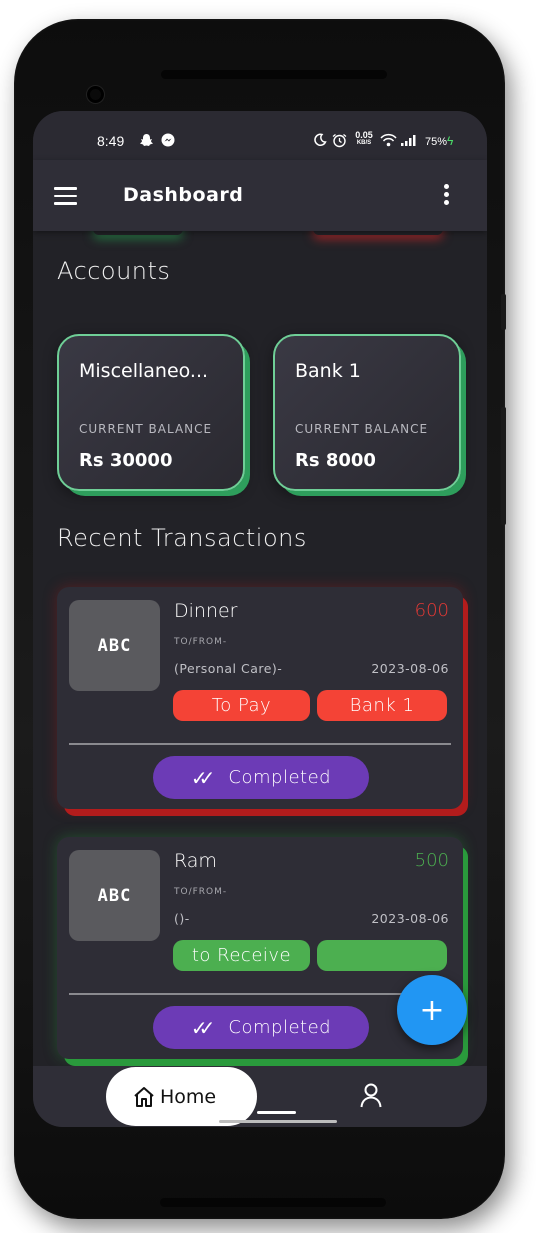  I want to click on charging-icon: ϟ, so click(450, 141).